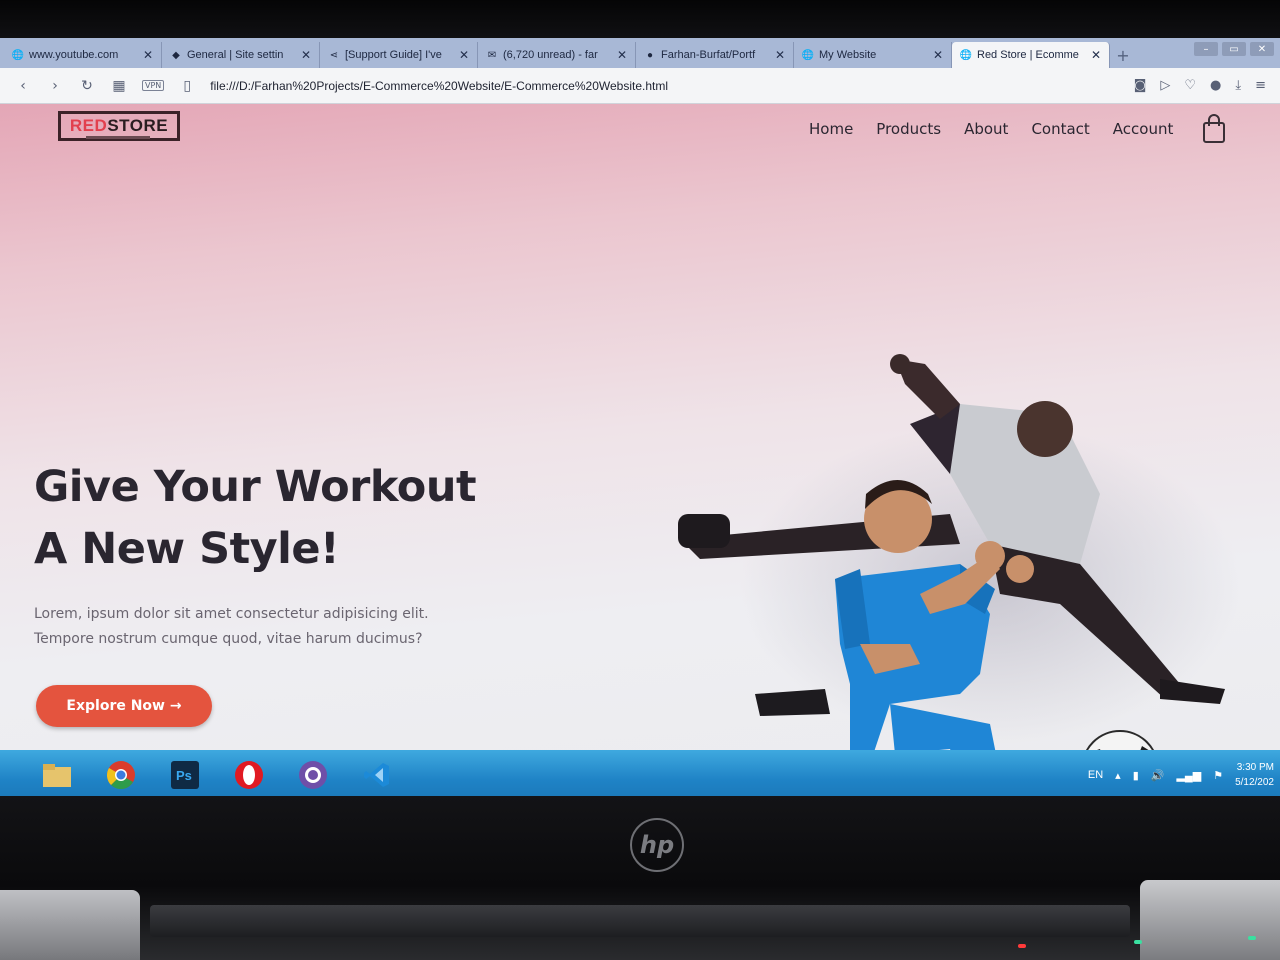 This screenshot has width=1280, height=960. What do you see at coordinates (393, 55) in the screenshot?
I see `tab-title: [Support Guide] I've` at bounding box center [393, 55].